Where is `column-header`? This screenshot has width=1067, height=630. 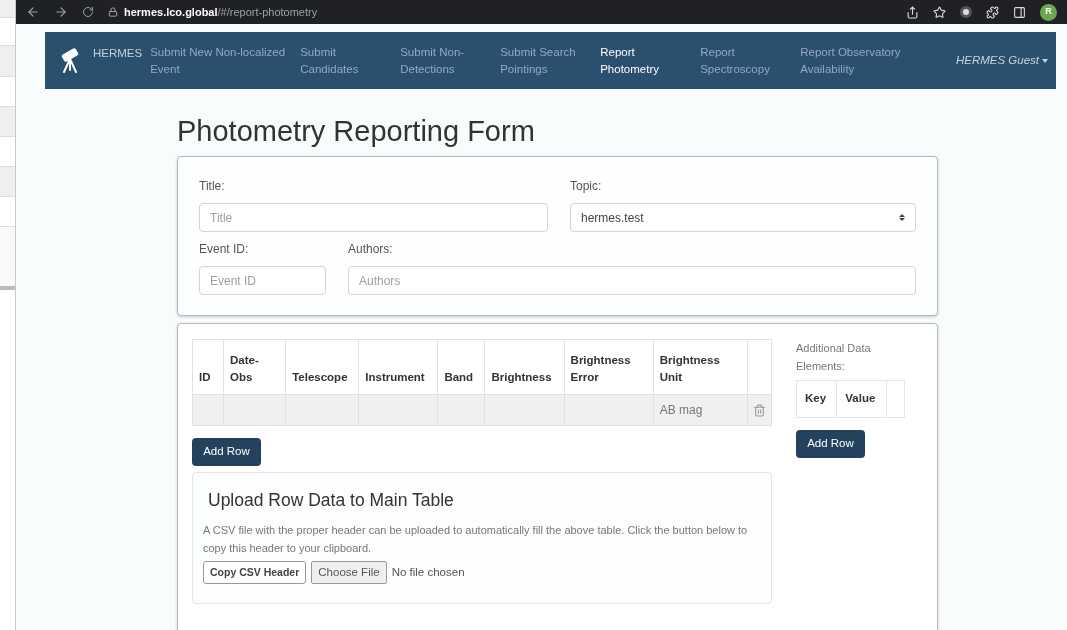
column-header is located at coordinates (895, 399).